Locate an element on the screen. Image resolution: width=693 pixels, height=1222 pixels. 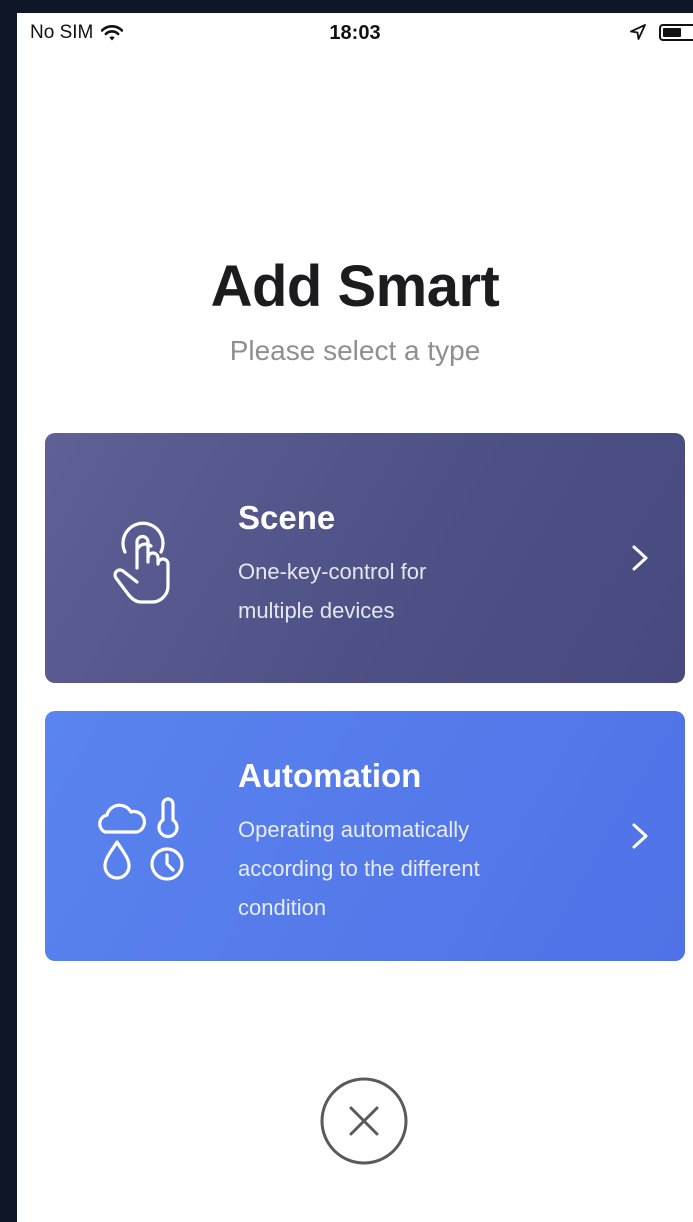
automation-title: Automation is located at coordinates (330, 775).